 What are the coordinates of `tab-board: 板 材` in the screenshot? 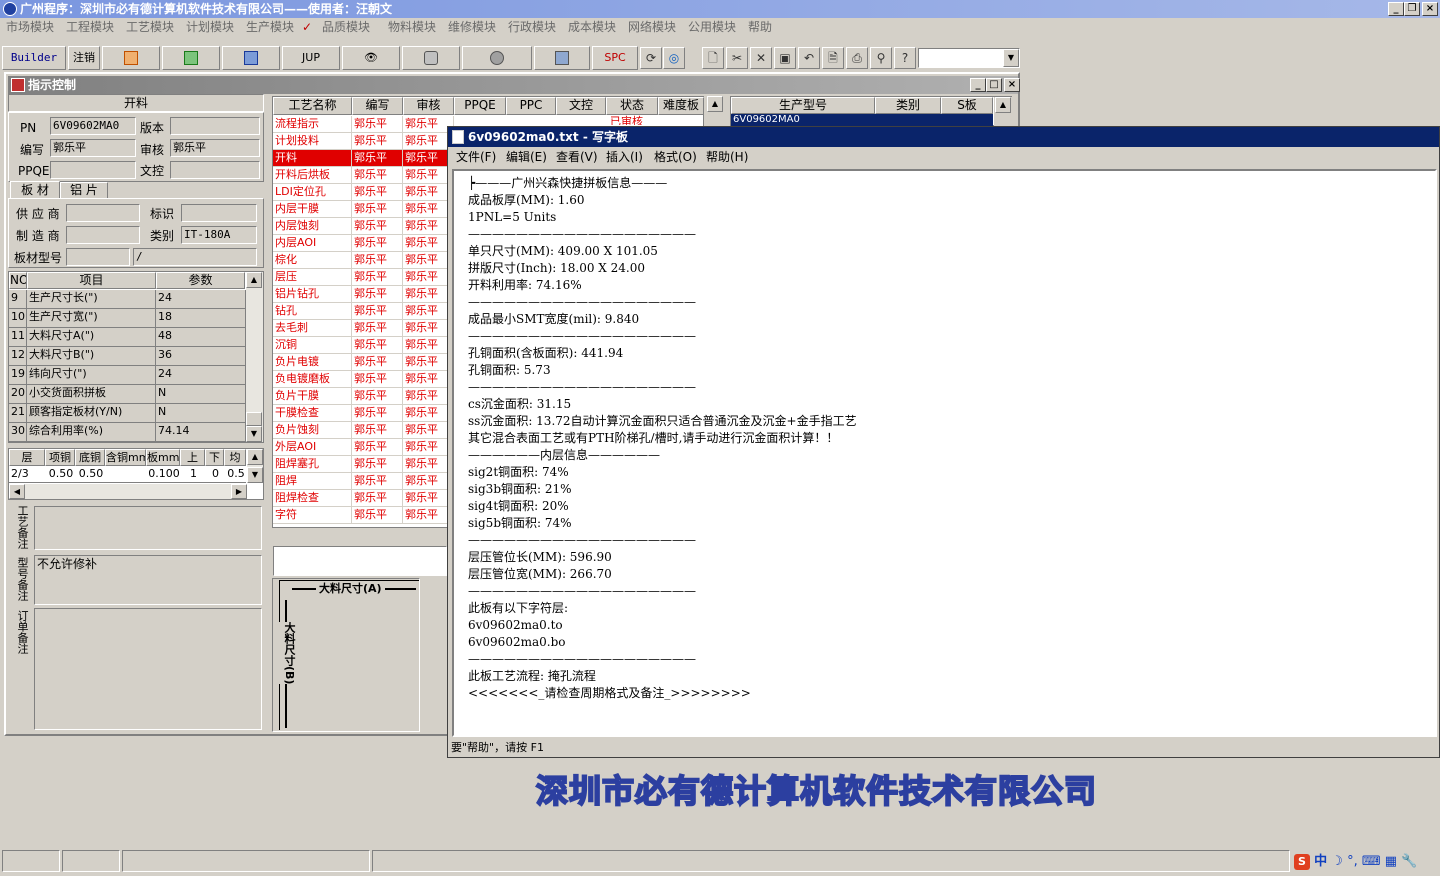 It's located at (35, 190).